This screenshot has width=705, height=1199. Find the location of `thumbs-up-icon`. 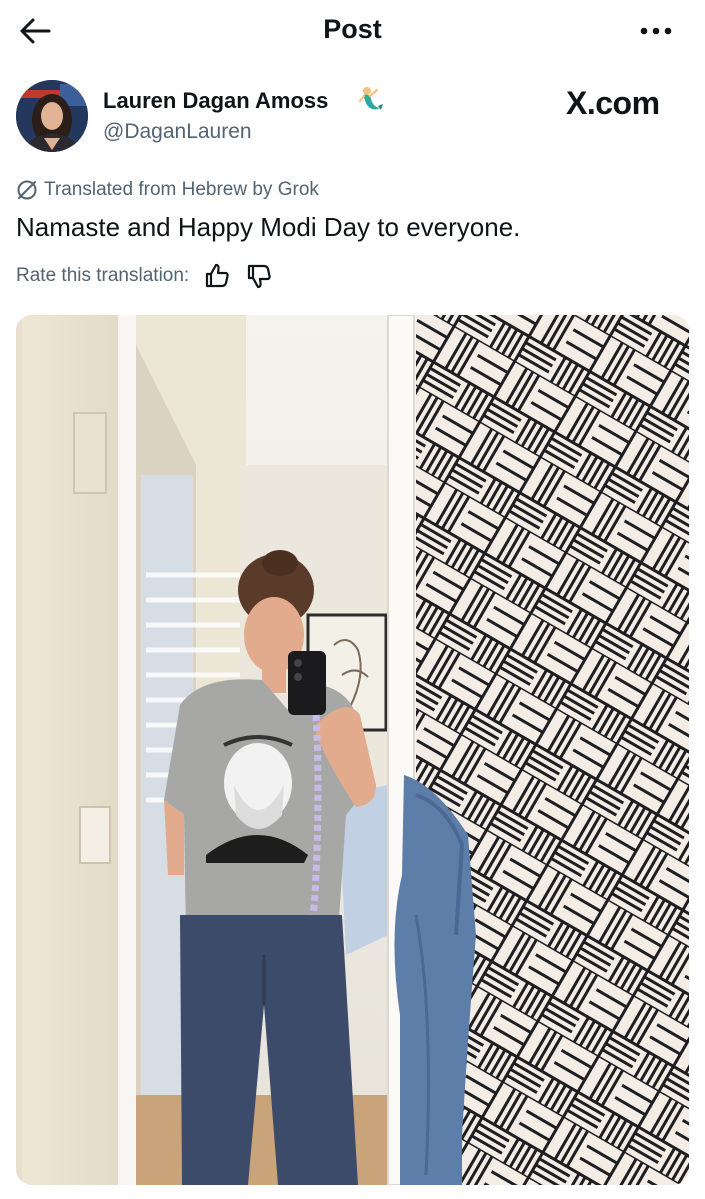

thumbs-up-icon is located at coordinates (217, 275).